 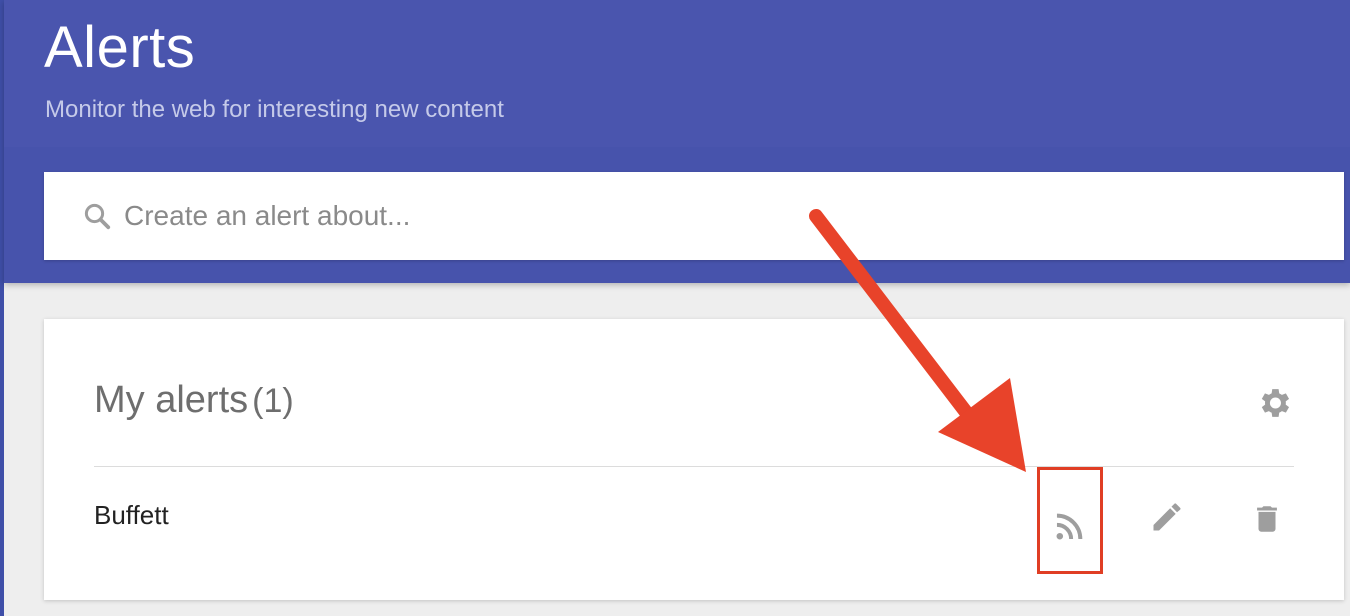 I want to click on search-input, so click(x=699, y=216).